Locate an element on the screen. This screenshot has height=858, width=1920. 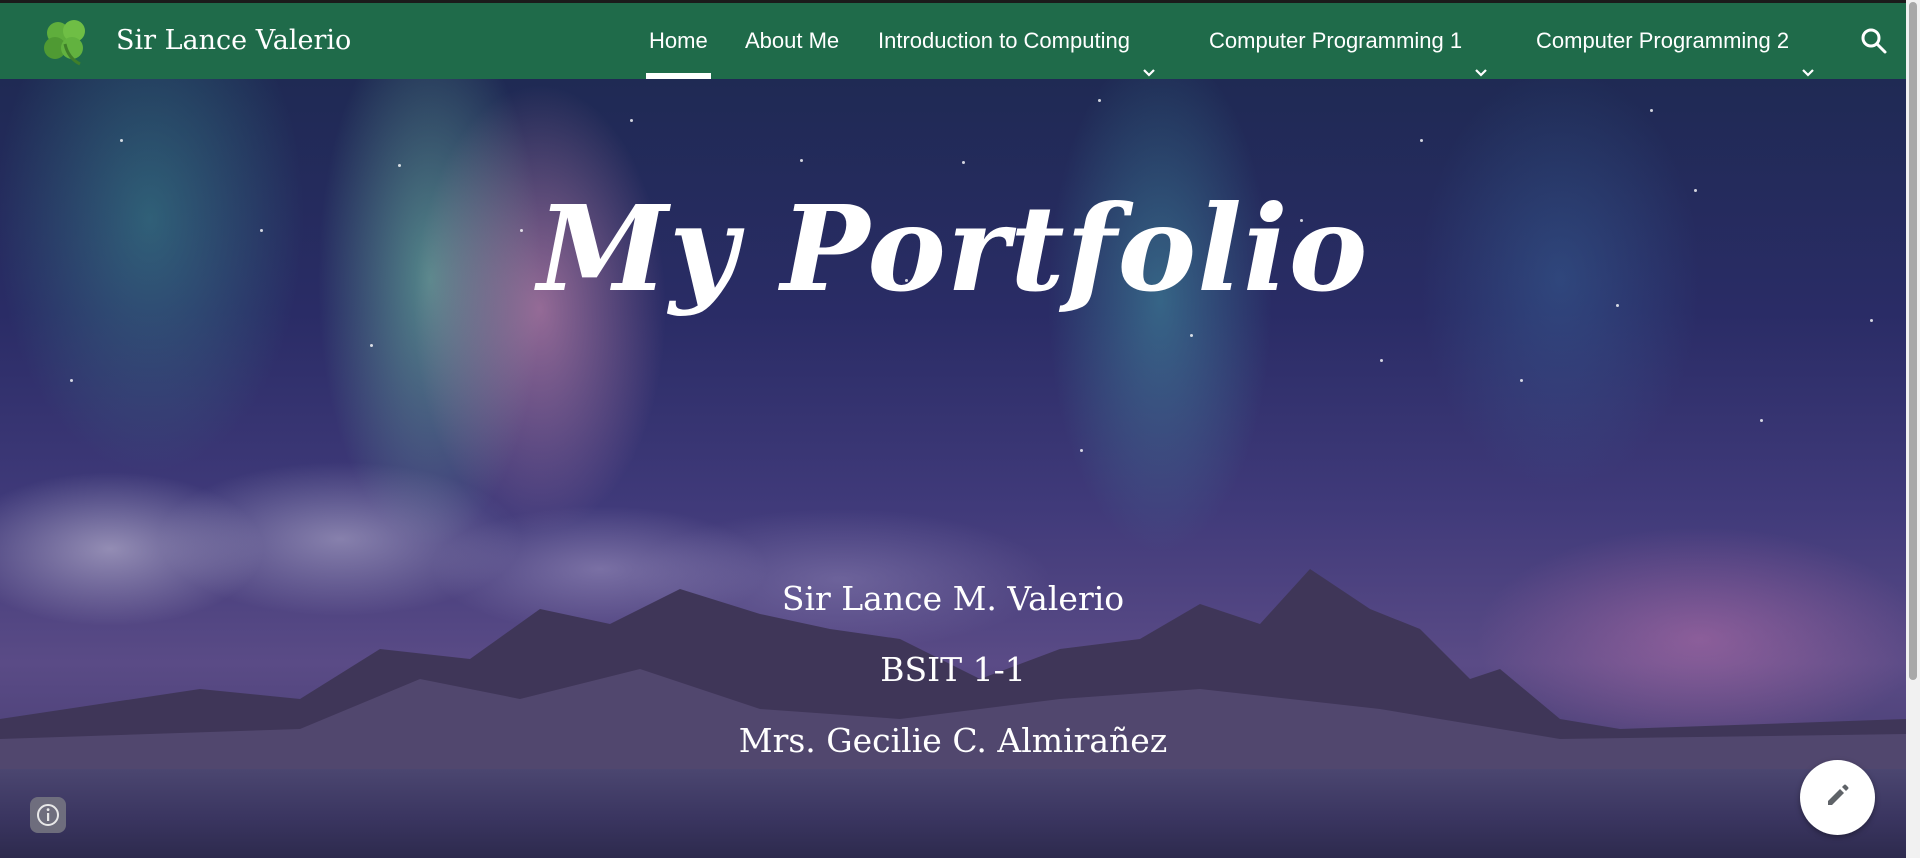
search-icon is located at coordinates (1874, 41).